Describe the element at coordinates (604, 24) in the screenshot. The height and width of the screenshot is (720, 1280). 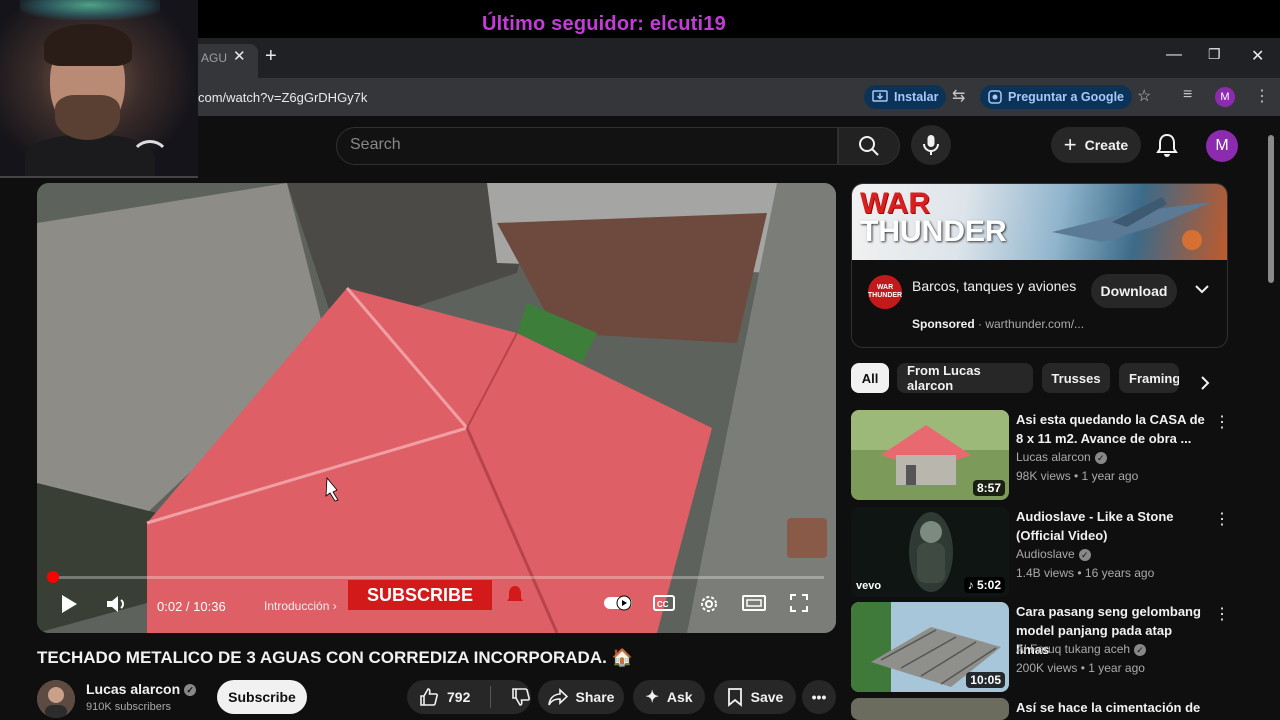
I see `last-follower-text: Último seguidor: elcuti19` at that location.